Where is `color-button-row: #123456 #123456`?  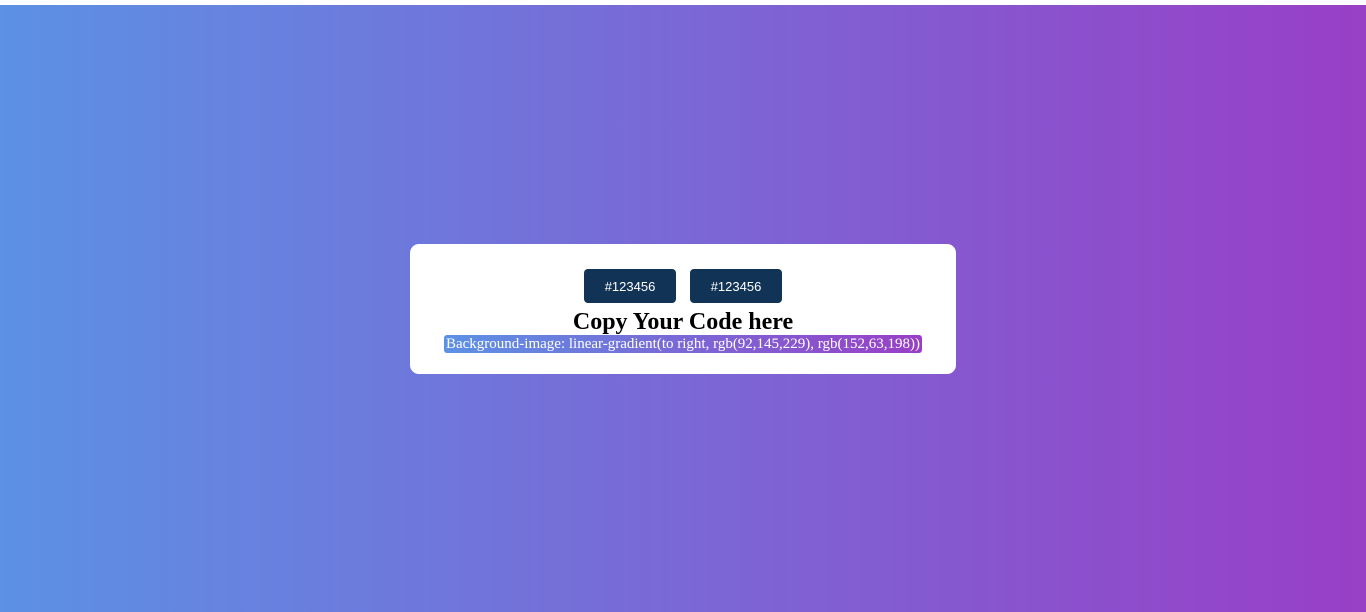
color-button-row: #123456 #123456 is located at coordinates (683, 286).